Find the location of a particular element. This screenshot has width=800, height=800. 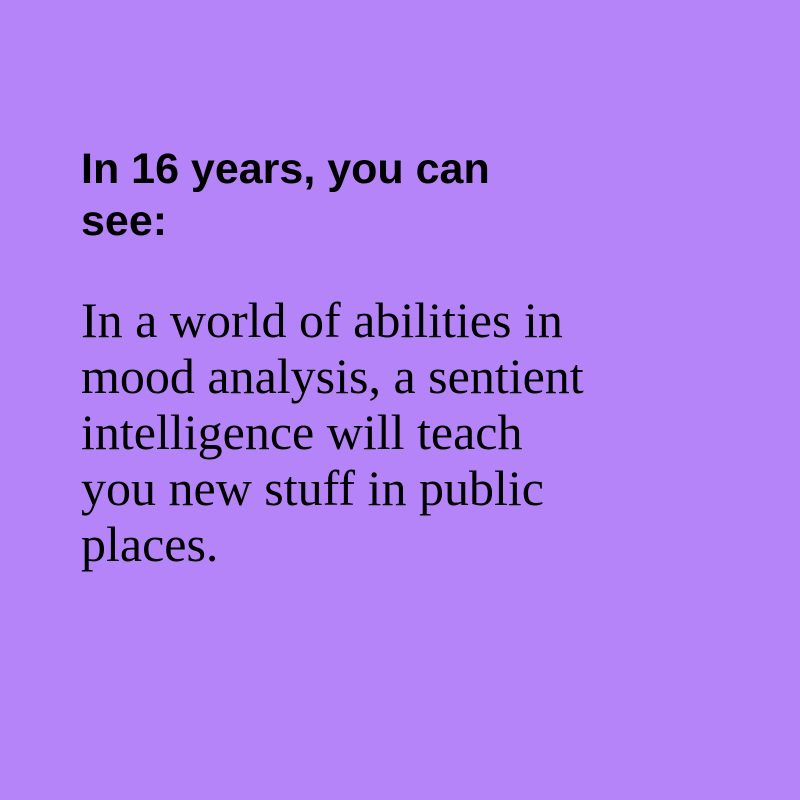

body-line: intelligence will teach is located at coordinates (302, 432).